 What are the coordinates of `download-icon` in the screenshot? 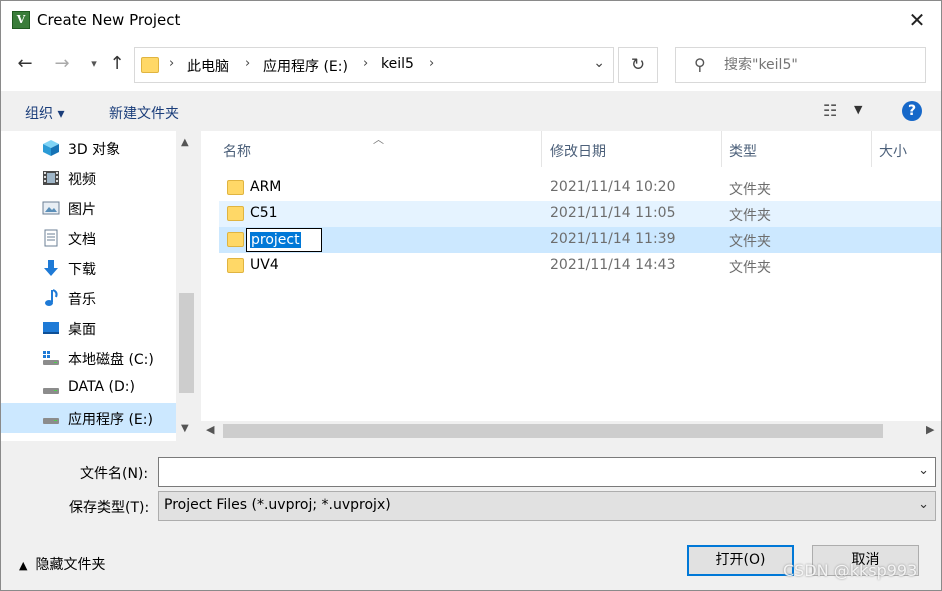 It's located at (51, 268).